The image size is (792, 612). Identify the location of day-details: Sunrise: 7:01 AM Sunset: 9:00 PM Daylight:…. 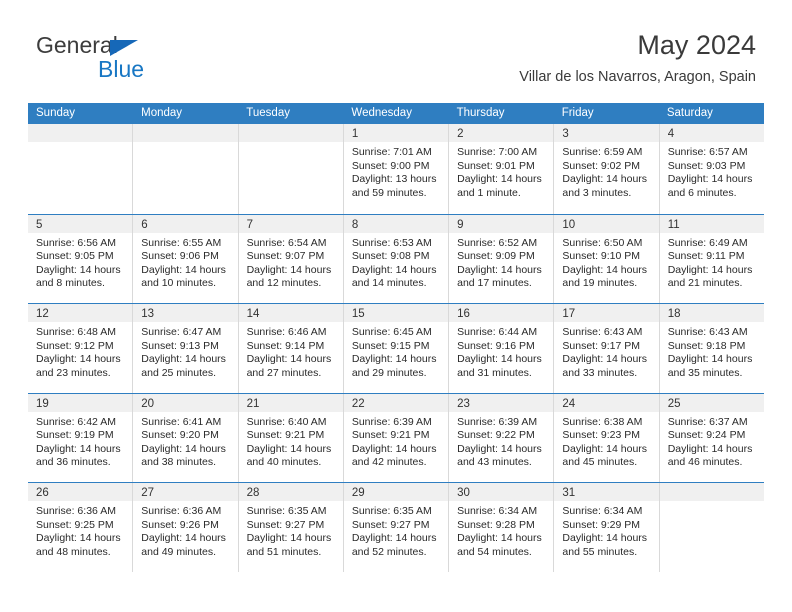
(396, 171).